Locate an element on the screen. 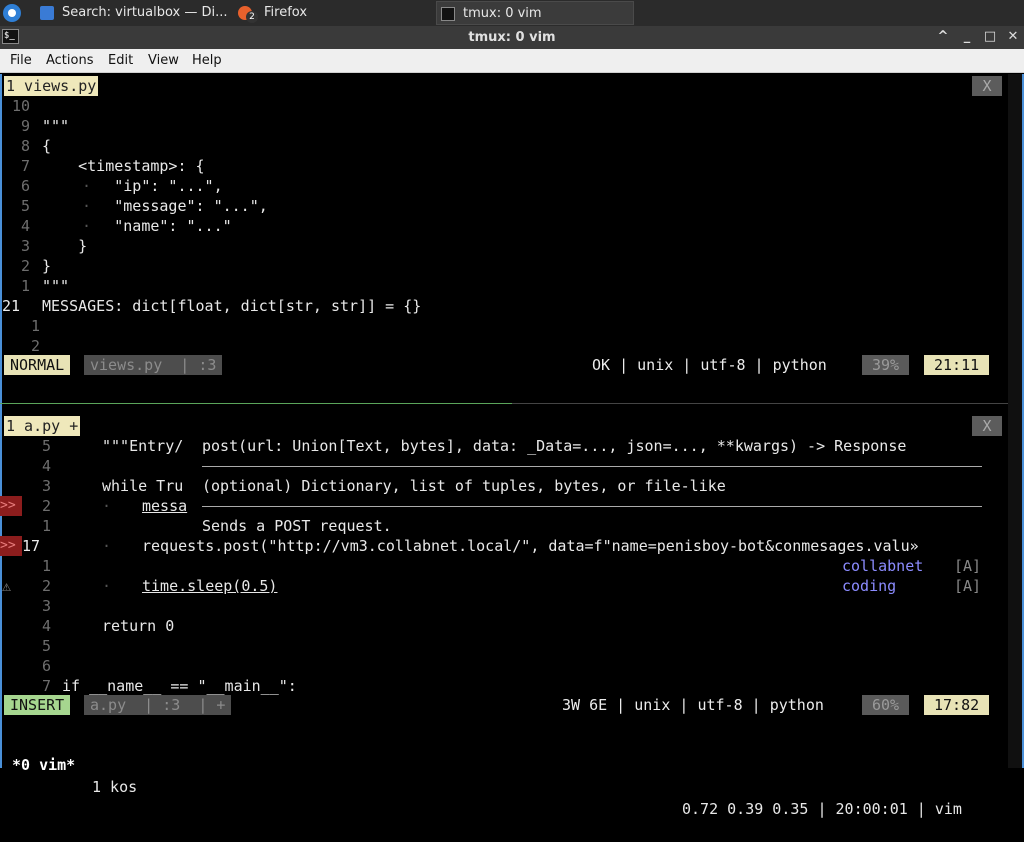  window-count-badge: 2 is located at coordinates (252, 17).